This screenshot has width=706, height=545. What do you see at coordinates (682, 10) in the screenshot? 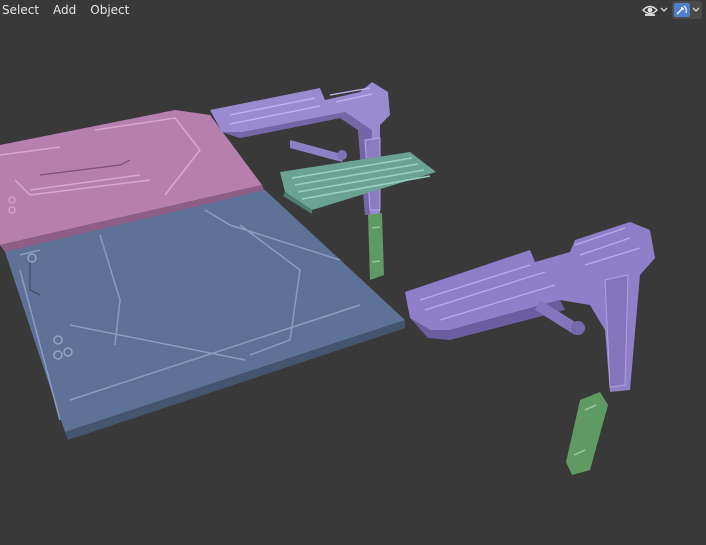
I see `gizmo-icon` at bounding box center [682, 10].